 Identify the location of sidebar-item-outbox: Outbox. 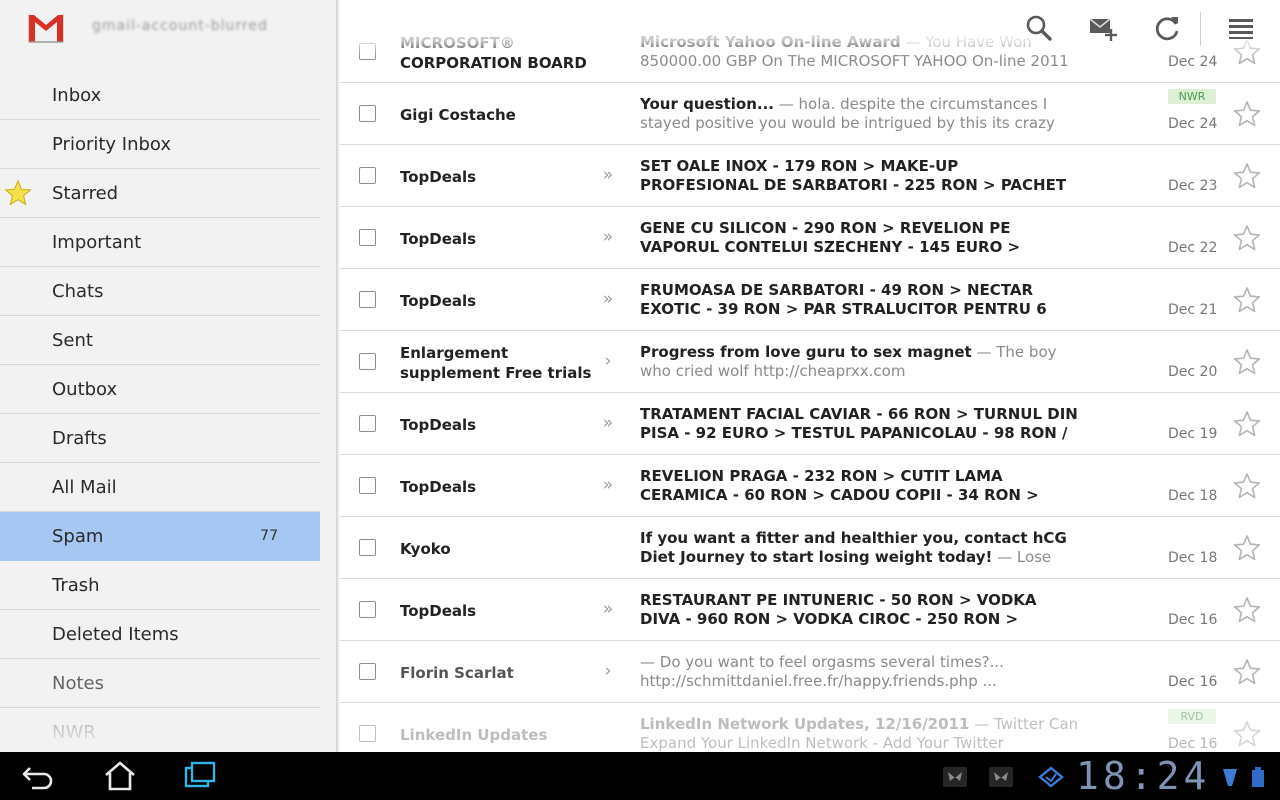
(160, 389).